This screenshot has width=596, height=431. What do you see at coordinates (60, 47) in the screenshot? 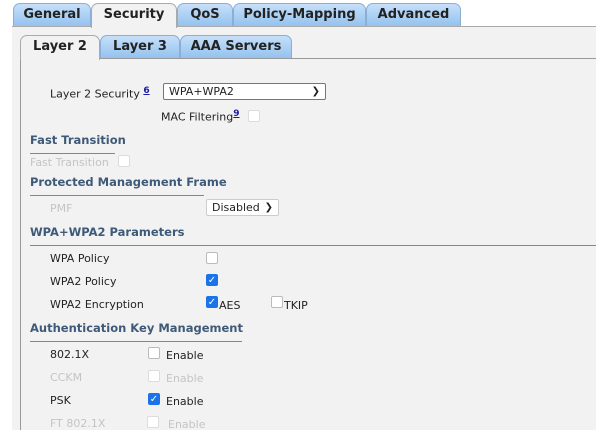
I see `subtab-layer2: Layer 2` at bounding box center [60, 47].